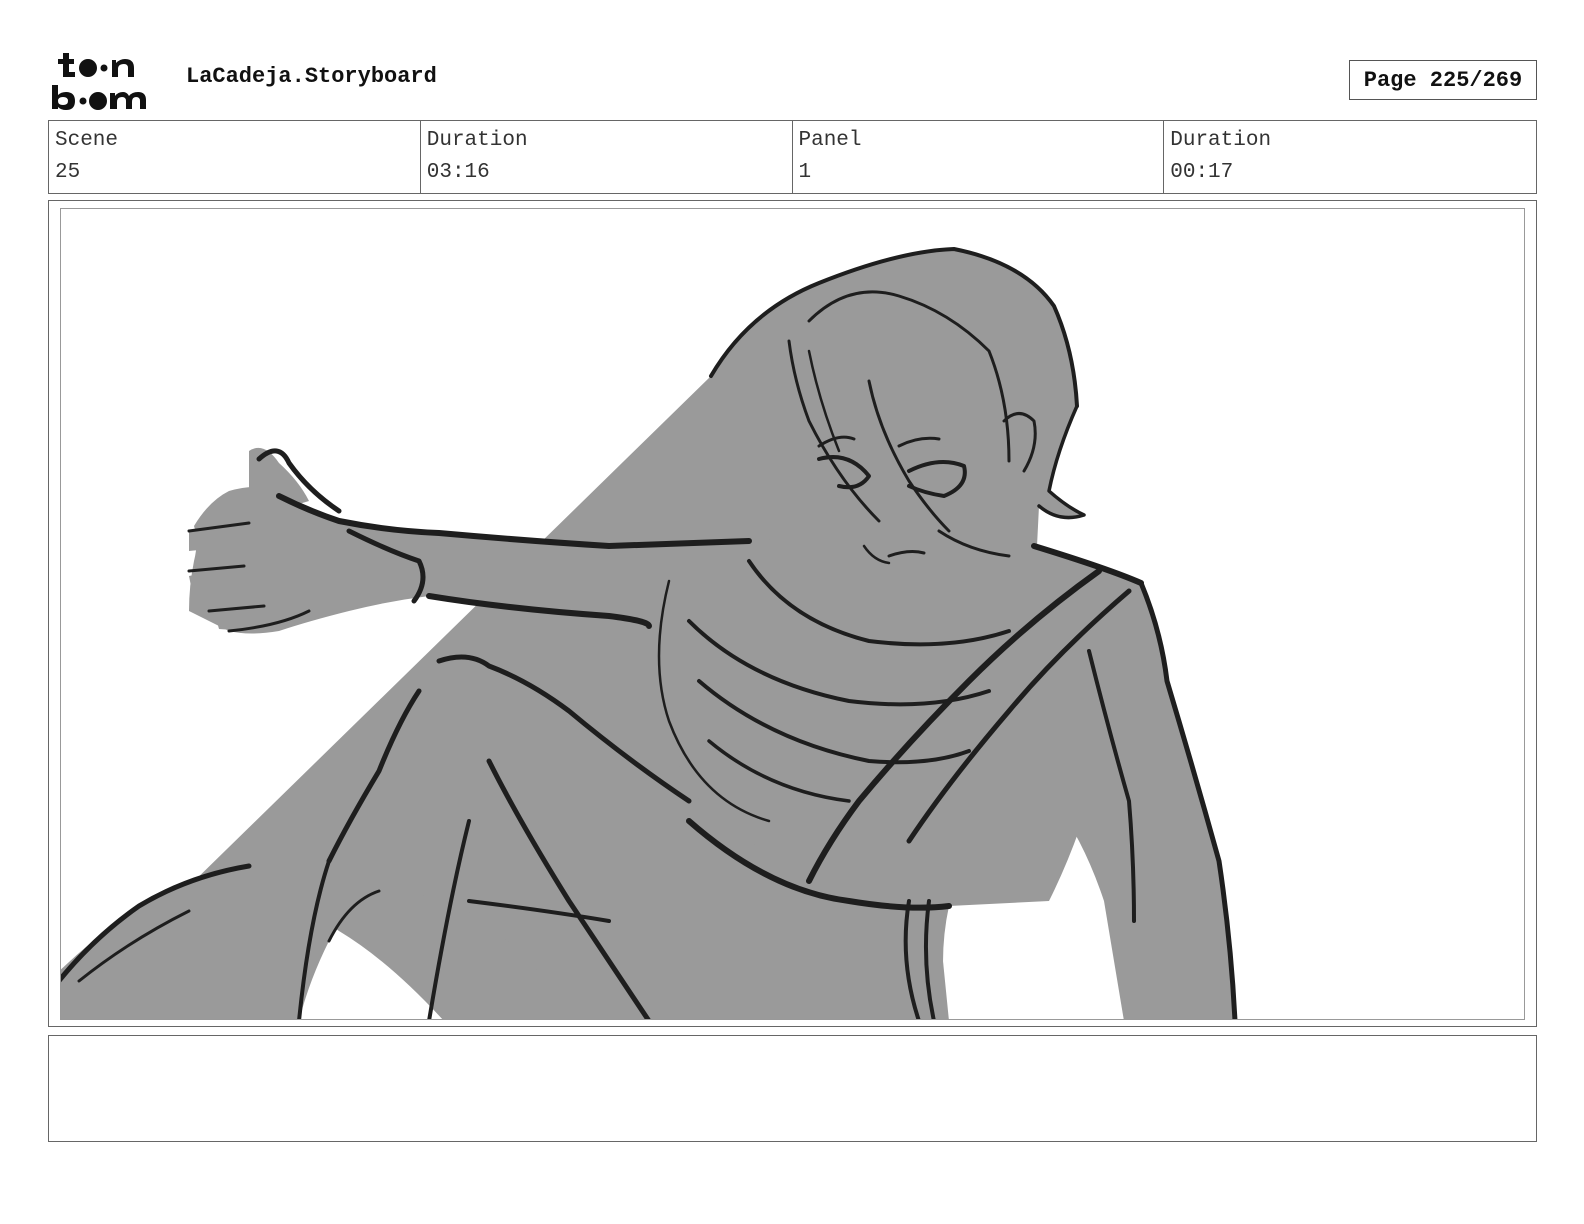 The height and width of the screenshot is (1224, 1584). I want to click on scene-duration-label: Duration, so click(477, 140).